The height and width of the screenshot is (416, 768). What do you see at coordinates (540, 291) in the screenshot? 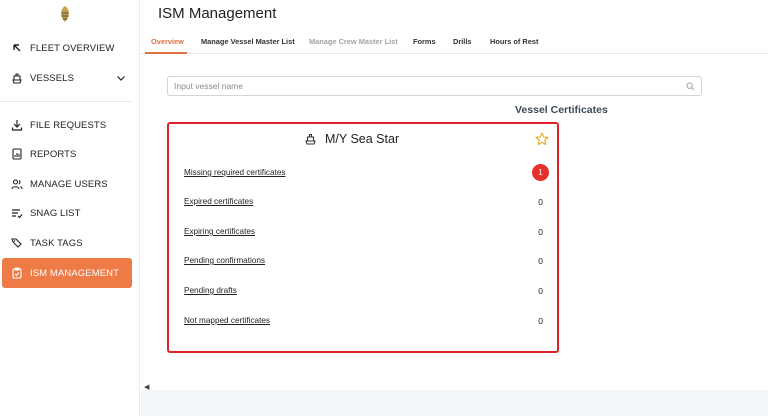
I see `pending-drafts-count: 0` at bounding box center [540, 291].